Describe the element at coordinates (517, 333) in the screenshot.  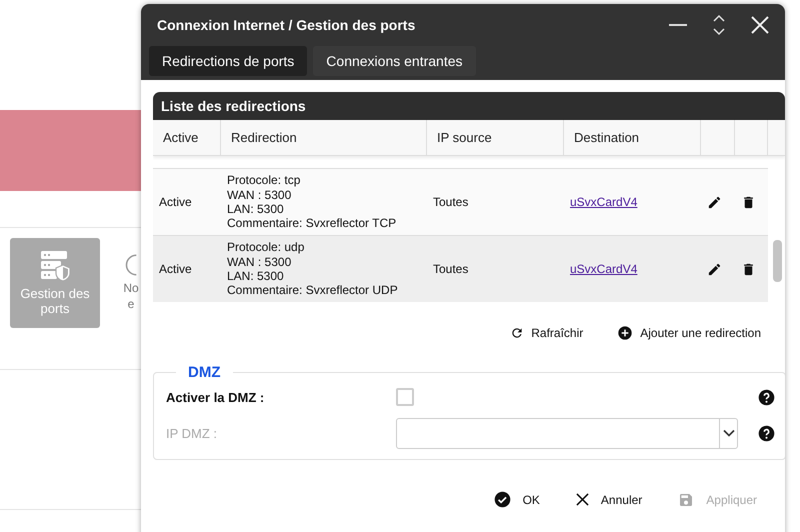
I see `refresh-icon` at that location.